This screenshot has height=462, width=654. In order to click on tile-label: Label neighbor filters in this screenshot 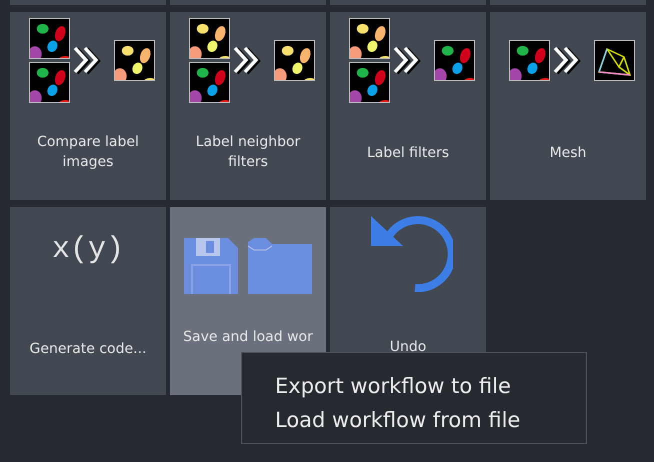, I will do `click(248, 152)`.